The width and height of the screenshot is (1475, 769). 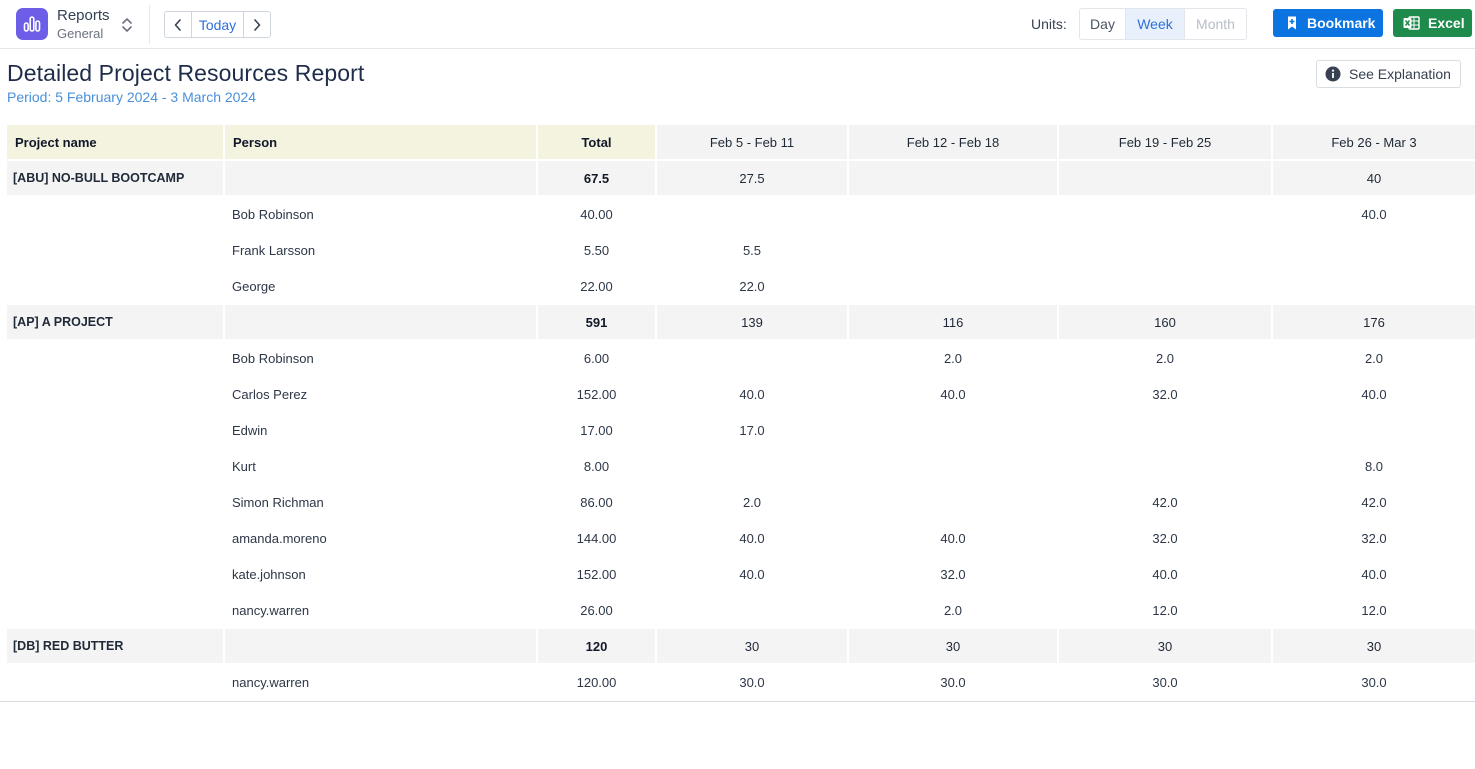 I want to click on person-name: Edwin, so click(x=250, y=430).